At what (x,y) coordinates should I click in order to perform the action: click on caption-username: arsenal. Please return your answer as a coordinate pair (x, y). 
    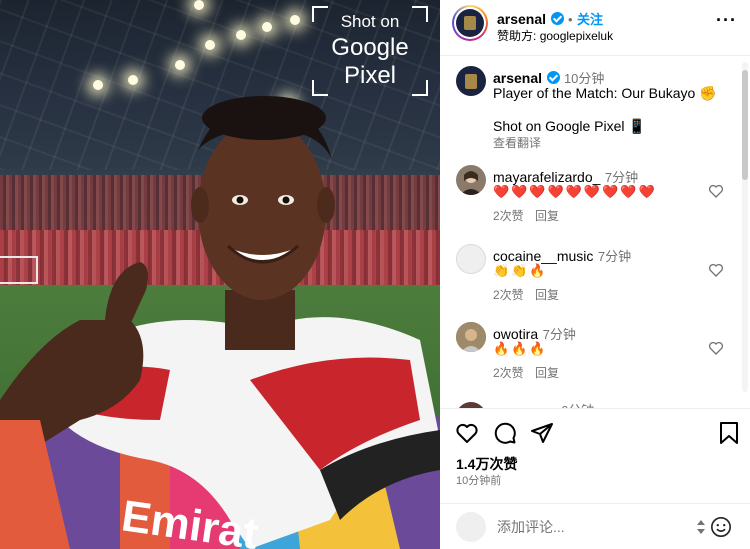
    Looking at the image, I should click on (517, 78).